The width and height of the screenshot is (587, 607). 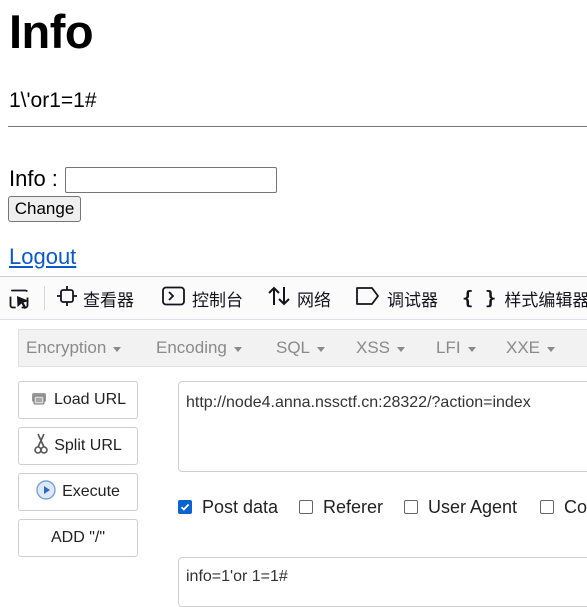 What do you see at coordinates (460, 507) in the screenshot?
I see `user-agent-checkbox: User Agent` at bounding box center [460, 507].